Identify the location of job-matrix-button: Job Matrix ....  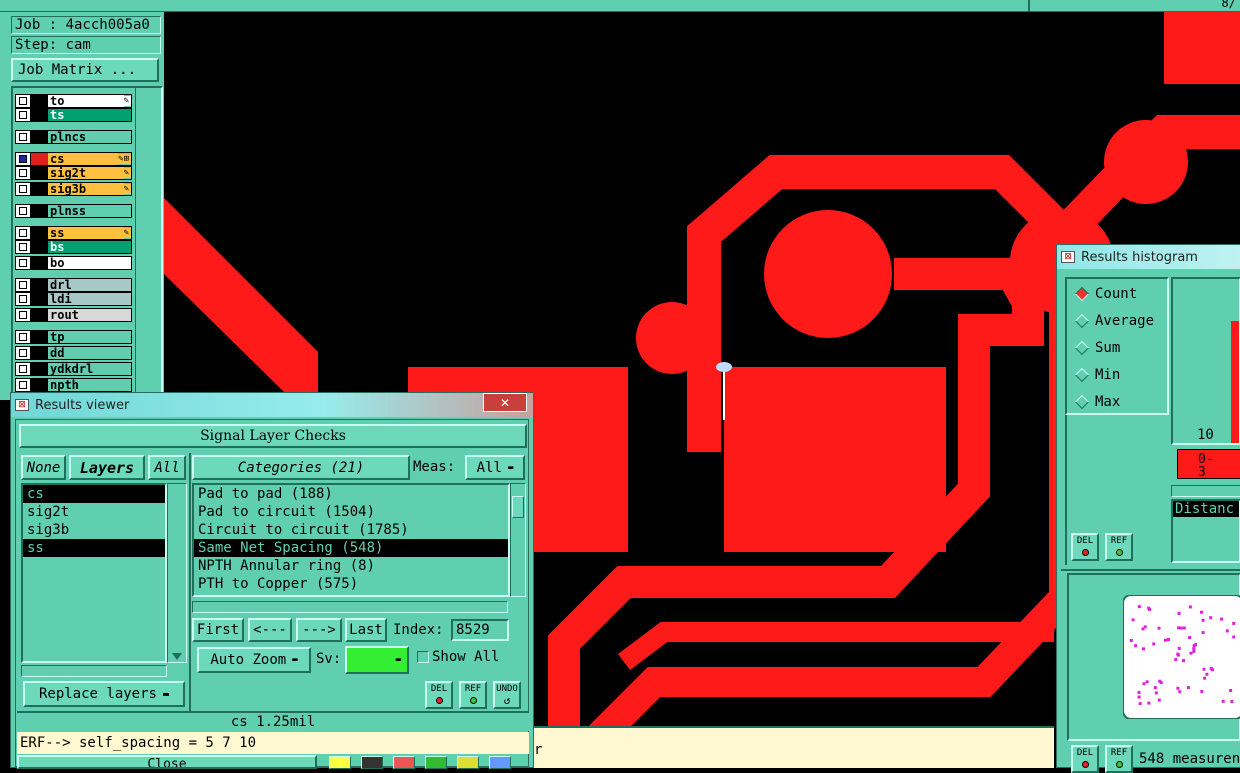
(85, 70).